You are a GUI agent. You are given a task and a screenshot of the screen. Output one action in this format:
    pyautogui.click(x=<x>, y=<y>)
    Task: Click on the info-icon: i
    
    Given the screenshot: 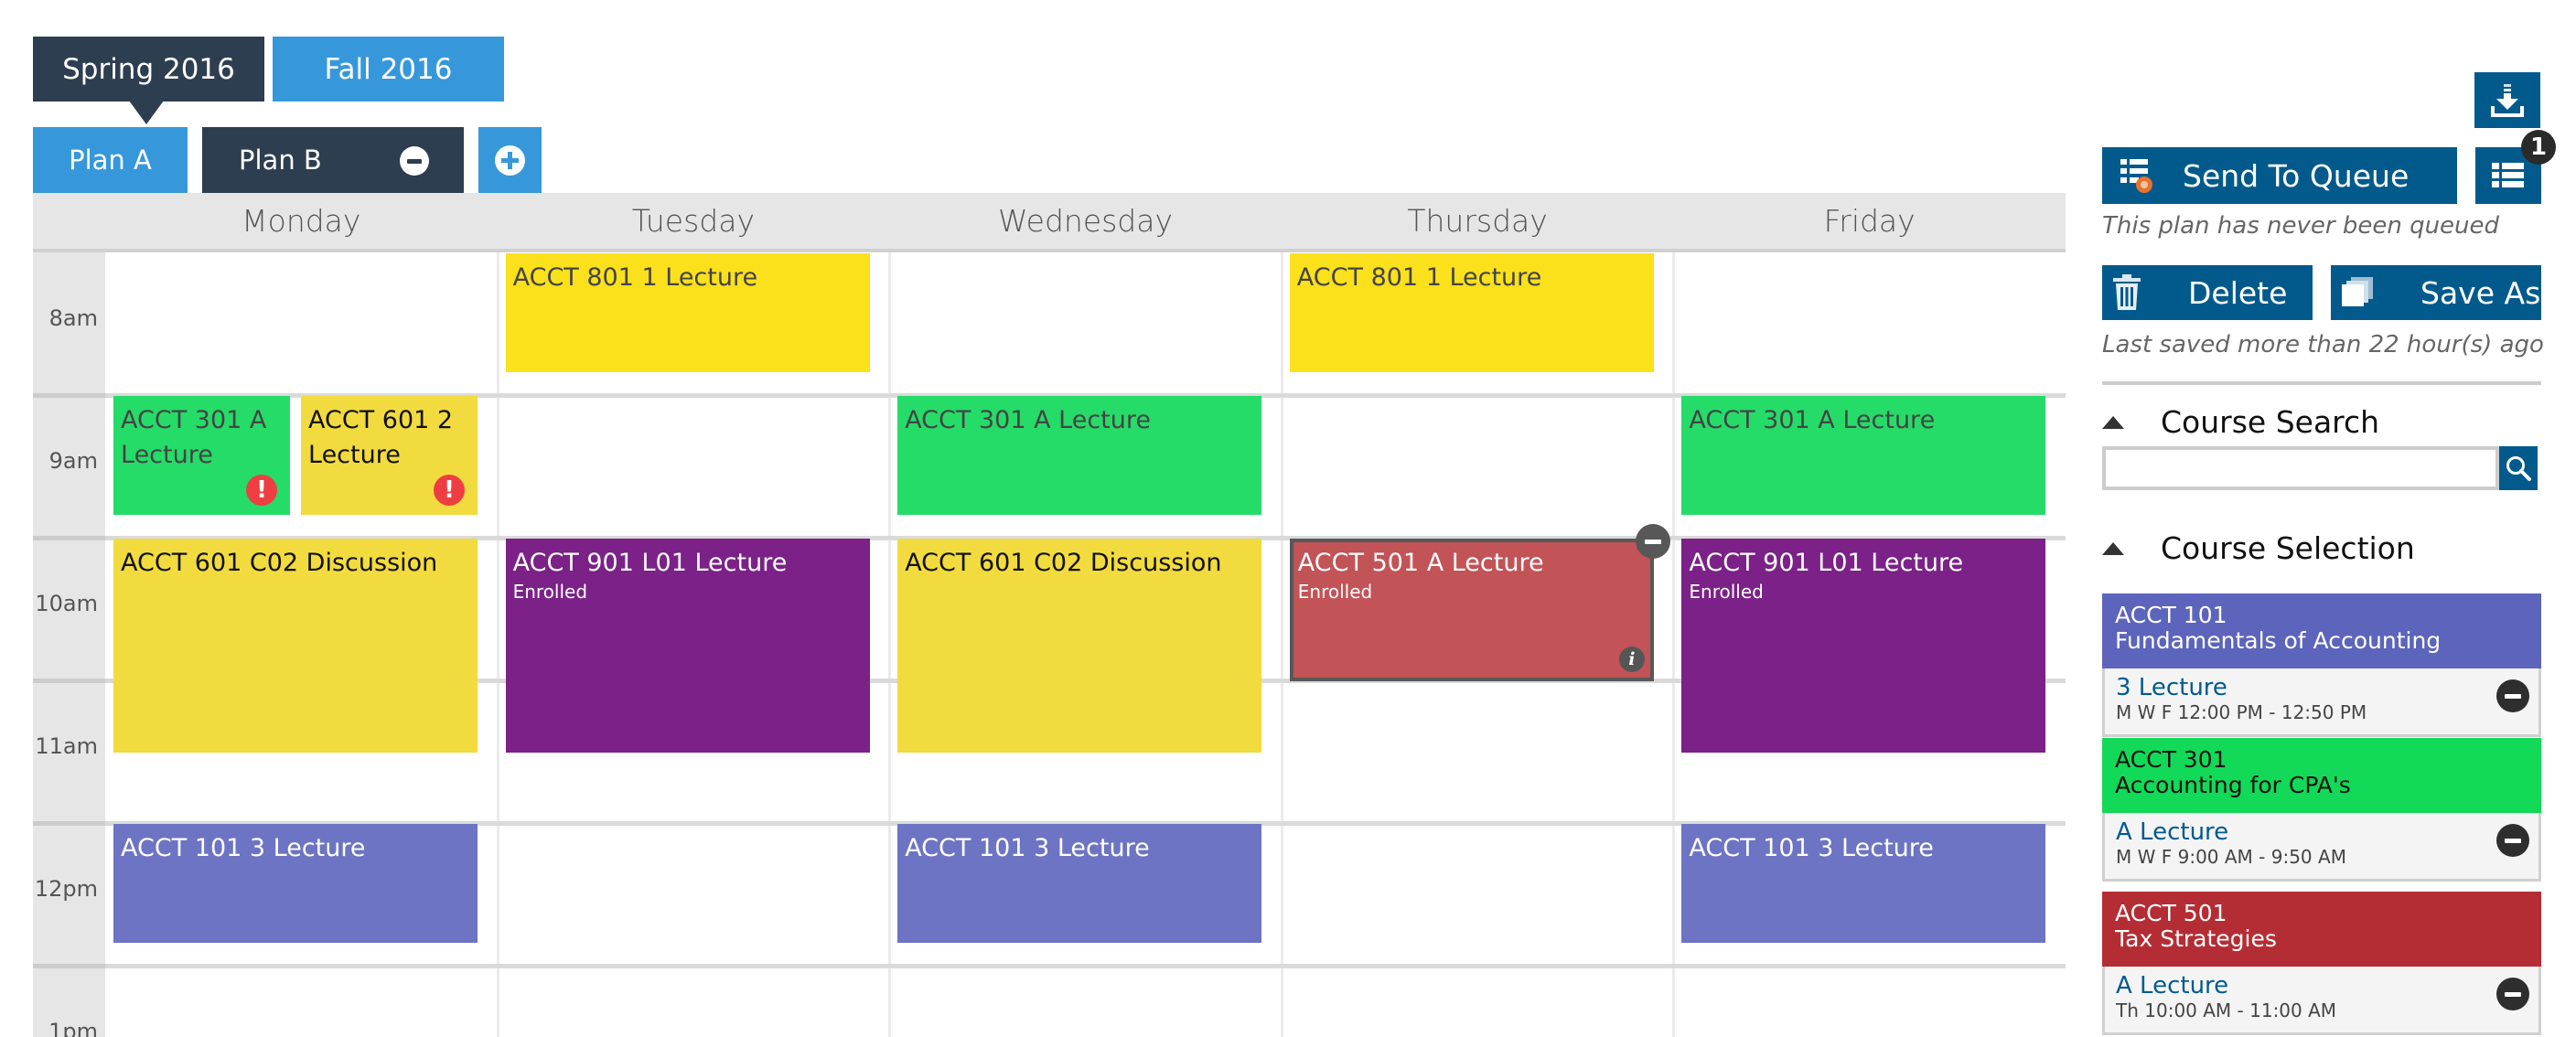 What is the action you would take?
    pyautogui.click(x=1632, y=659)
    